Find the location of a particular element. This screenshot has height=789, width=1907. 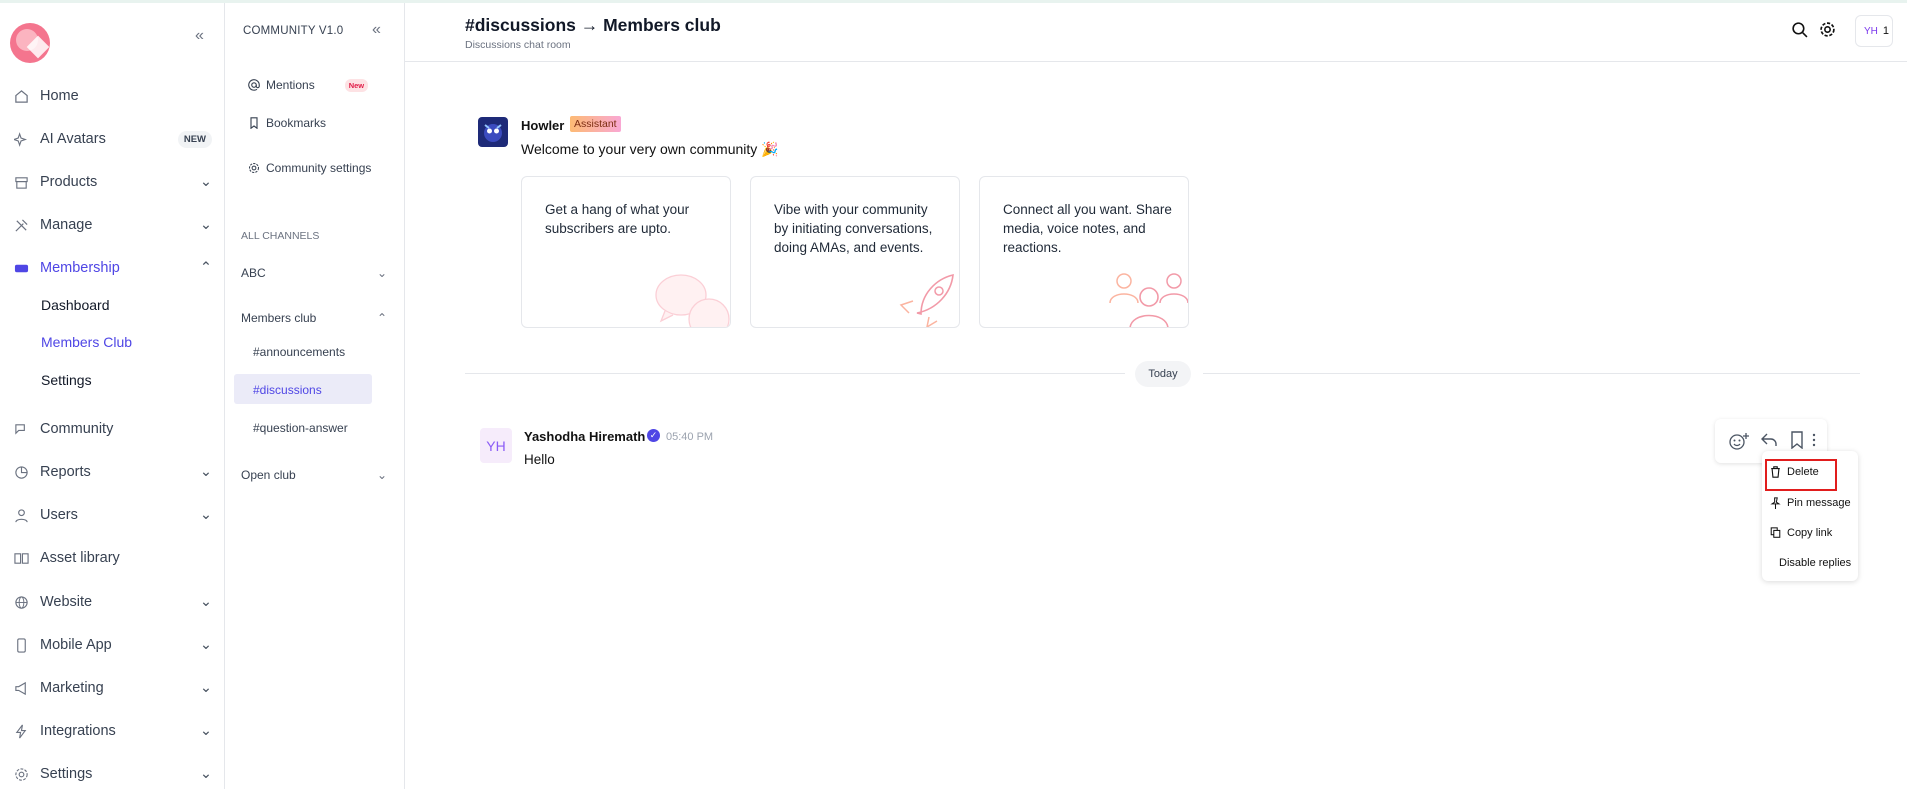

sidebar-item-users: Users ⌄ is located at coordinates (112, 515).